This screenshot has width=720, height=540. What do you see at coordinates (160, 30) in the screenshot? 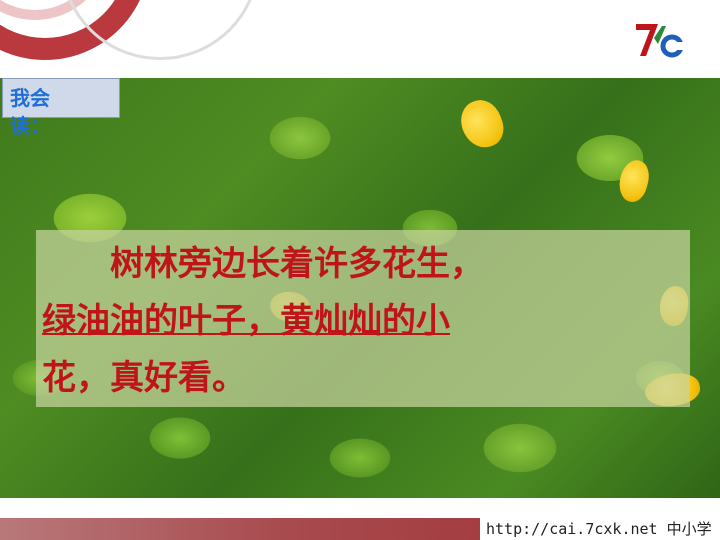
I see `decorative-arc` at bounding box center [160, 30].